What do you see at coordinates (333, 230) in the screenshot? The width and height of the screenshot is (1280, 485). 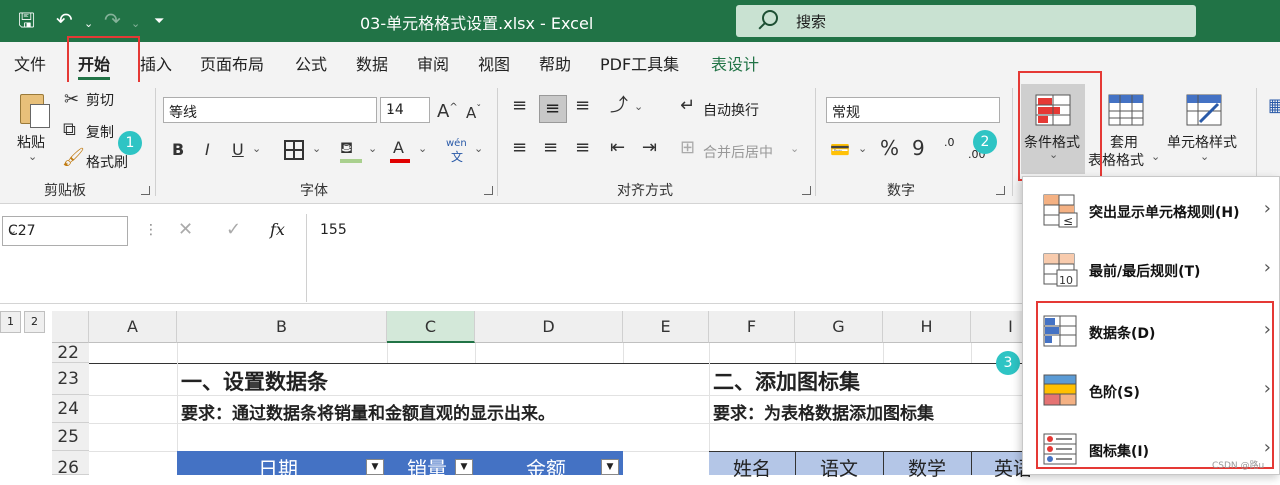 I see `formula-input: 155` at bounding box center [333, 230].